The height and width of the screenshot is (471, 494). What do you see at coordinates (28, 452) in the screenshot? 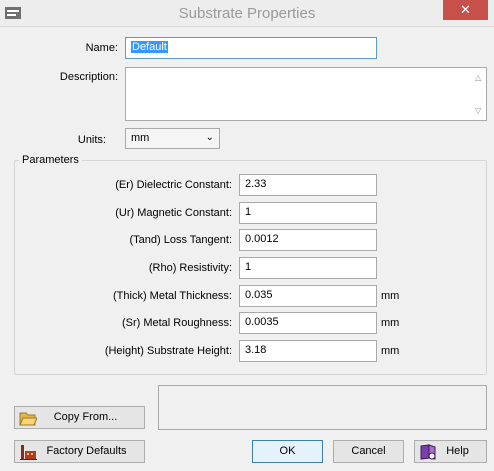
I see `factory-icon` at bounding box center [28, 452].